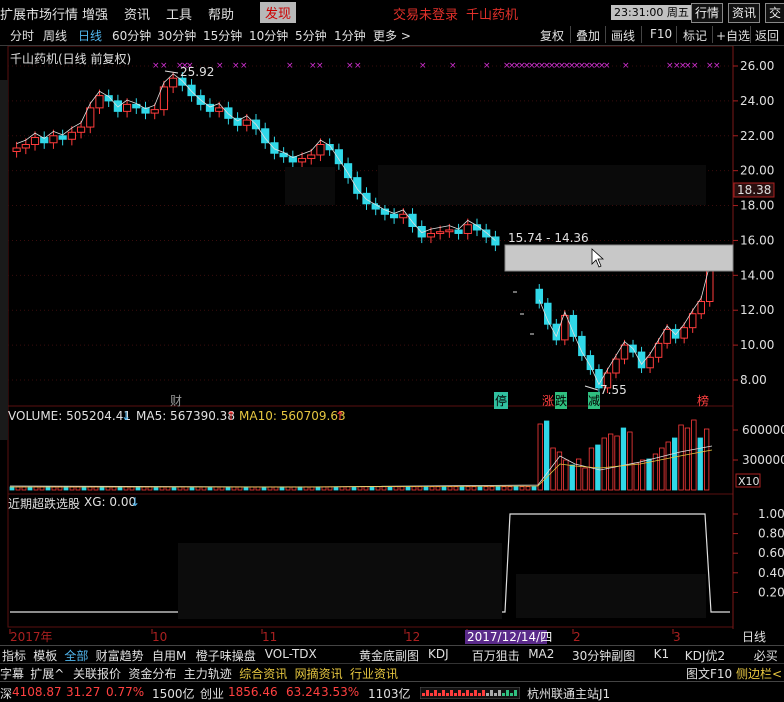 This screenshot has height=702, width=784. What do you see at coordinates (152, 673) in the screenshot?
I see `info-tab: 资金分布` at bounding box center [152, 673].